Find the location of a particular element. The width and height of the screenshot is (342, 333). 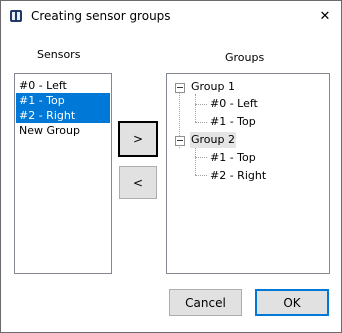

title-bar: Creating sensor groups ✕ is located at coordinates (171, 16).